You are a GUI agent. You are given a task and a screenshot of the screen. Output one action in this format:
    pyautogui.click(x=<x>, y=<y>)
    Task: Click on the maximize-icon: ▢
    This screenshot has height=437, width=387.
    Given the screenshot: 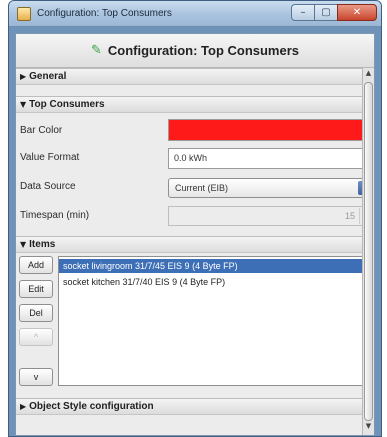 What is the action you would take?
    pyautogui.click(x=326, y=12)
    